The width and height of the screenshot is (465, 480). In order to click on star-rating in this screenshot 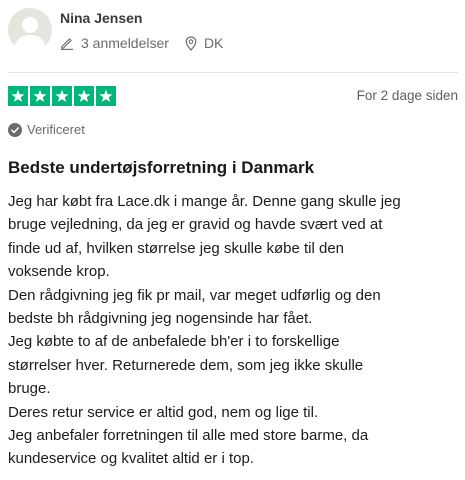, I will do `click(63, 96)`.